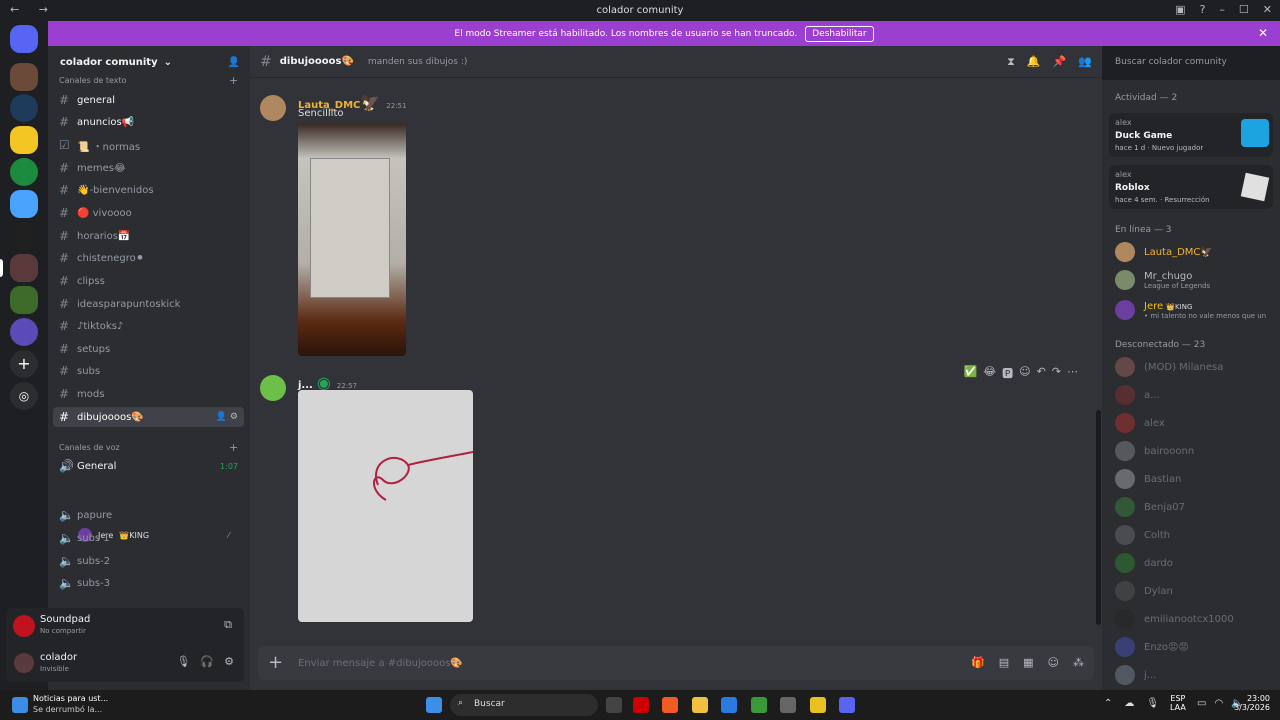  Describe the element at coordinates (1060, 62) in the screenshot. I see `pin-icon: 📌` at that location.